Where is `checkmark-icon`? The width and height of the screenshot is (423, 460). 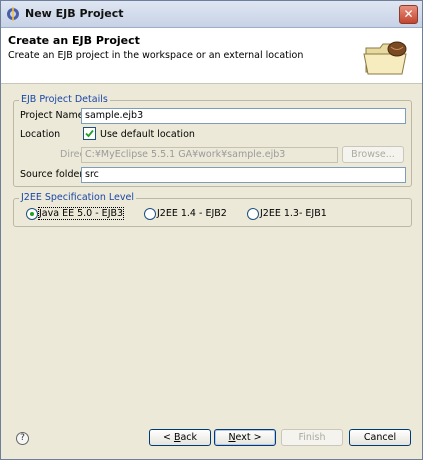
checkmark-icon is located at coordinates (89, 133).